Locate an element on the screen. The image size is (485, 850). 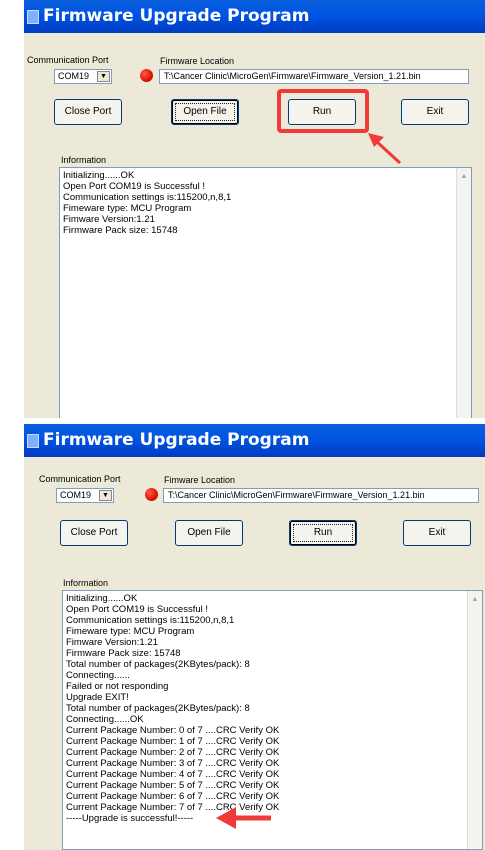
run-button: Run is located at coordinates (323, 533).